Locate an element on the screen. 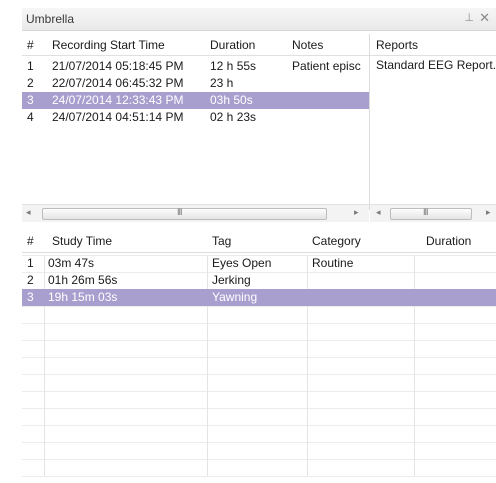 This screenshot has height=483, width=496. recording-duration-cell: 23 h is located at coordinates (222, 83).